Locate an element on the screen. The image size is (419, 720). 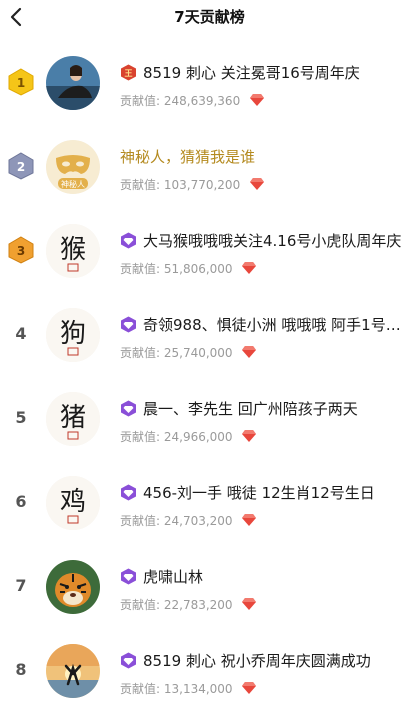
contribution-amount: 103,770,200 is located at coordinates (202, 185).